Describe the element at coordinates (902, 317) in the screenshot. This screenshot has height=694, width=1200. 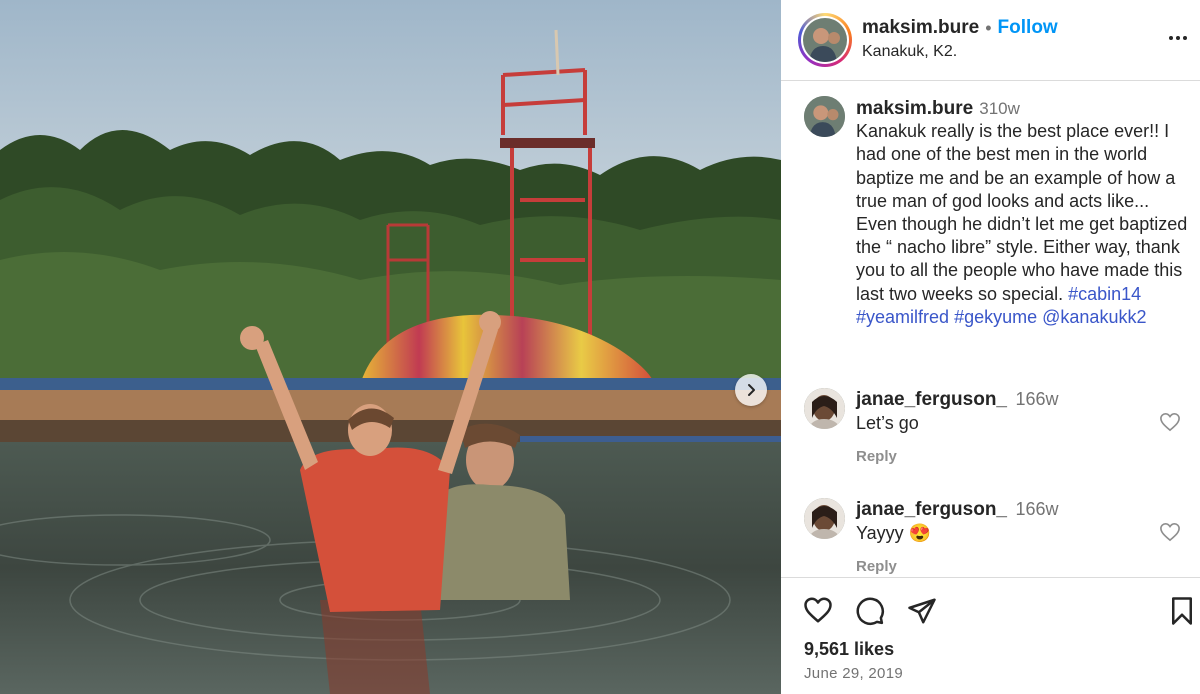
I see `hashtag-yeamilfred: #yeamilfred` at that location.